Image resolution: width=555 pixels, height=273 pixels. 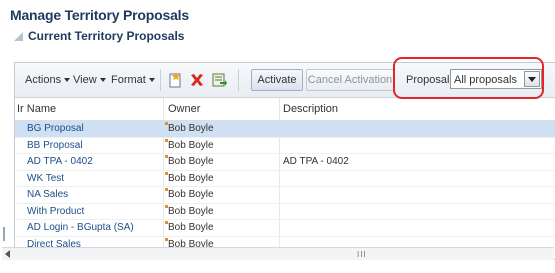 I want to click on activate-button: Activate, so click(x=277, y=80).